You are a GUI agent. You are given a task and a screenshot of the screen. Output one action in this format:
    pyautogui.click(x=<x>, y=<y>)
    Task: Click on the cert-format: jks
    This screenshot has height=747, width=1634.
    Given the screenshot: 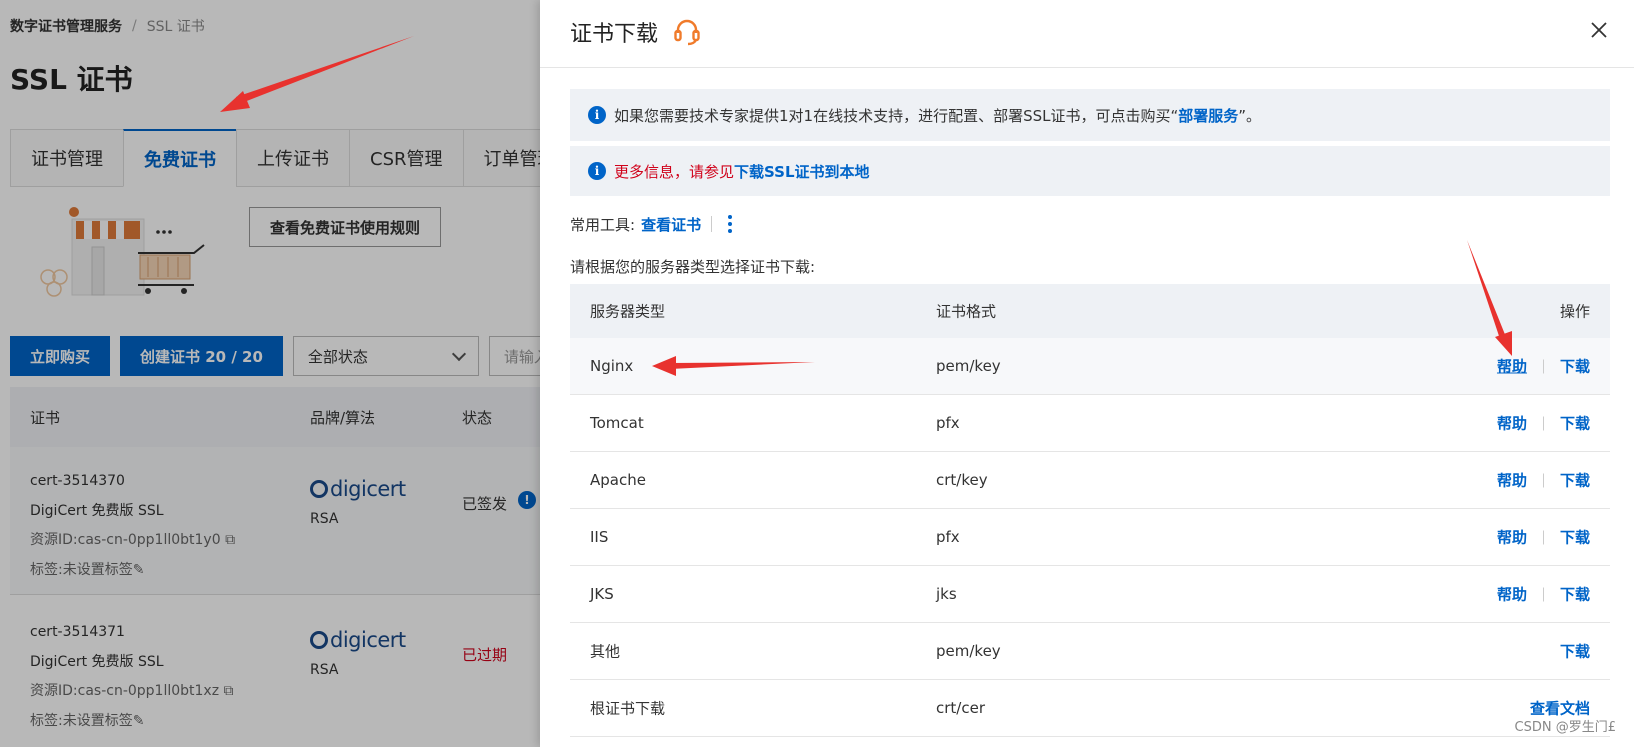 What is the action you would take?
    pyautogui.click(x=946, y=594)
    